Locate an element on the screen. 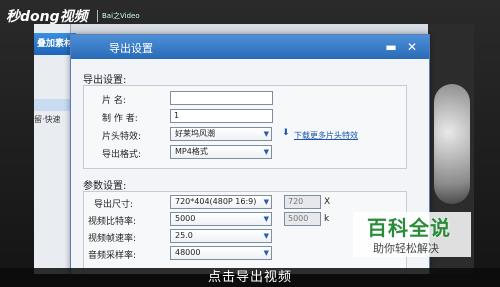  video-bitrate-value: 5000 is located at coordinates (185, 218).